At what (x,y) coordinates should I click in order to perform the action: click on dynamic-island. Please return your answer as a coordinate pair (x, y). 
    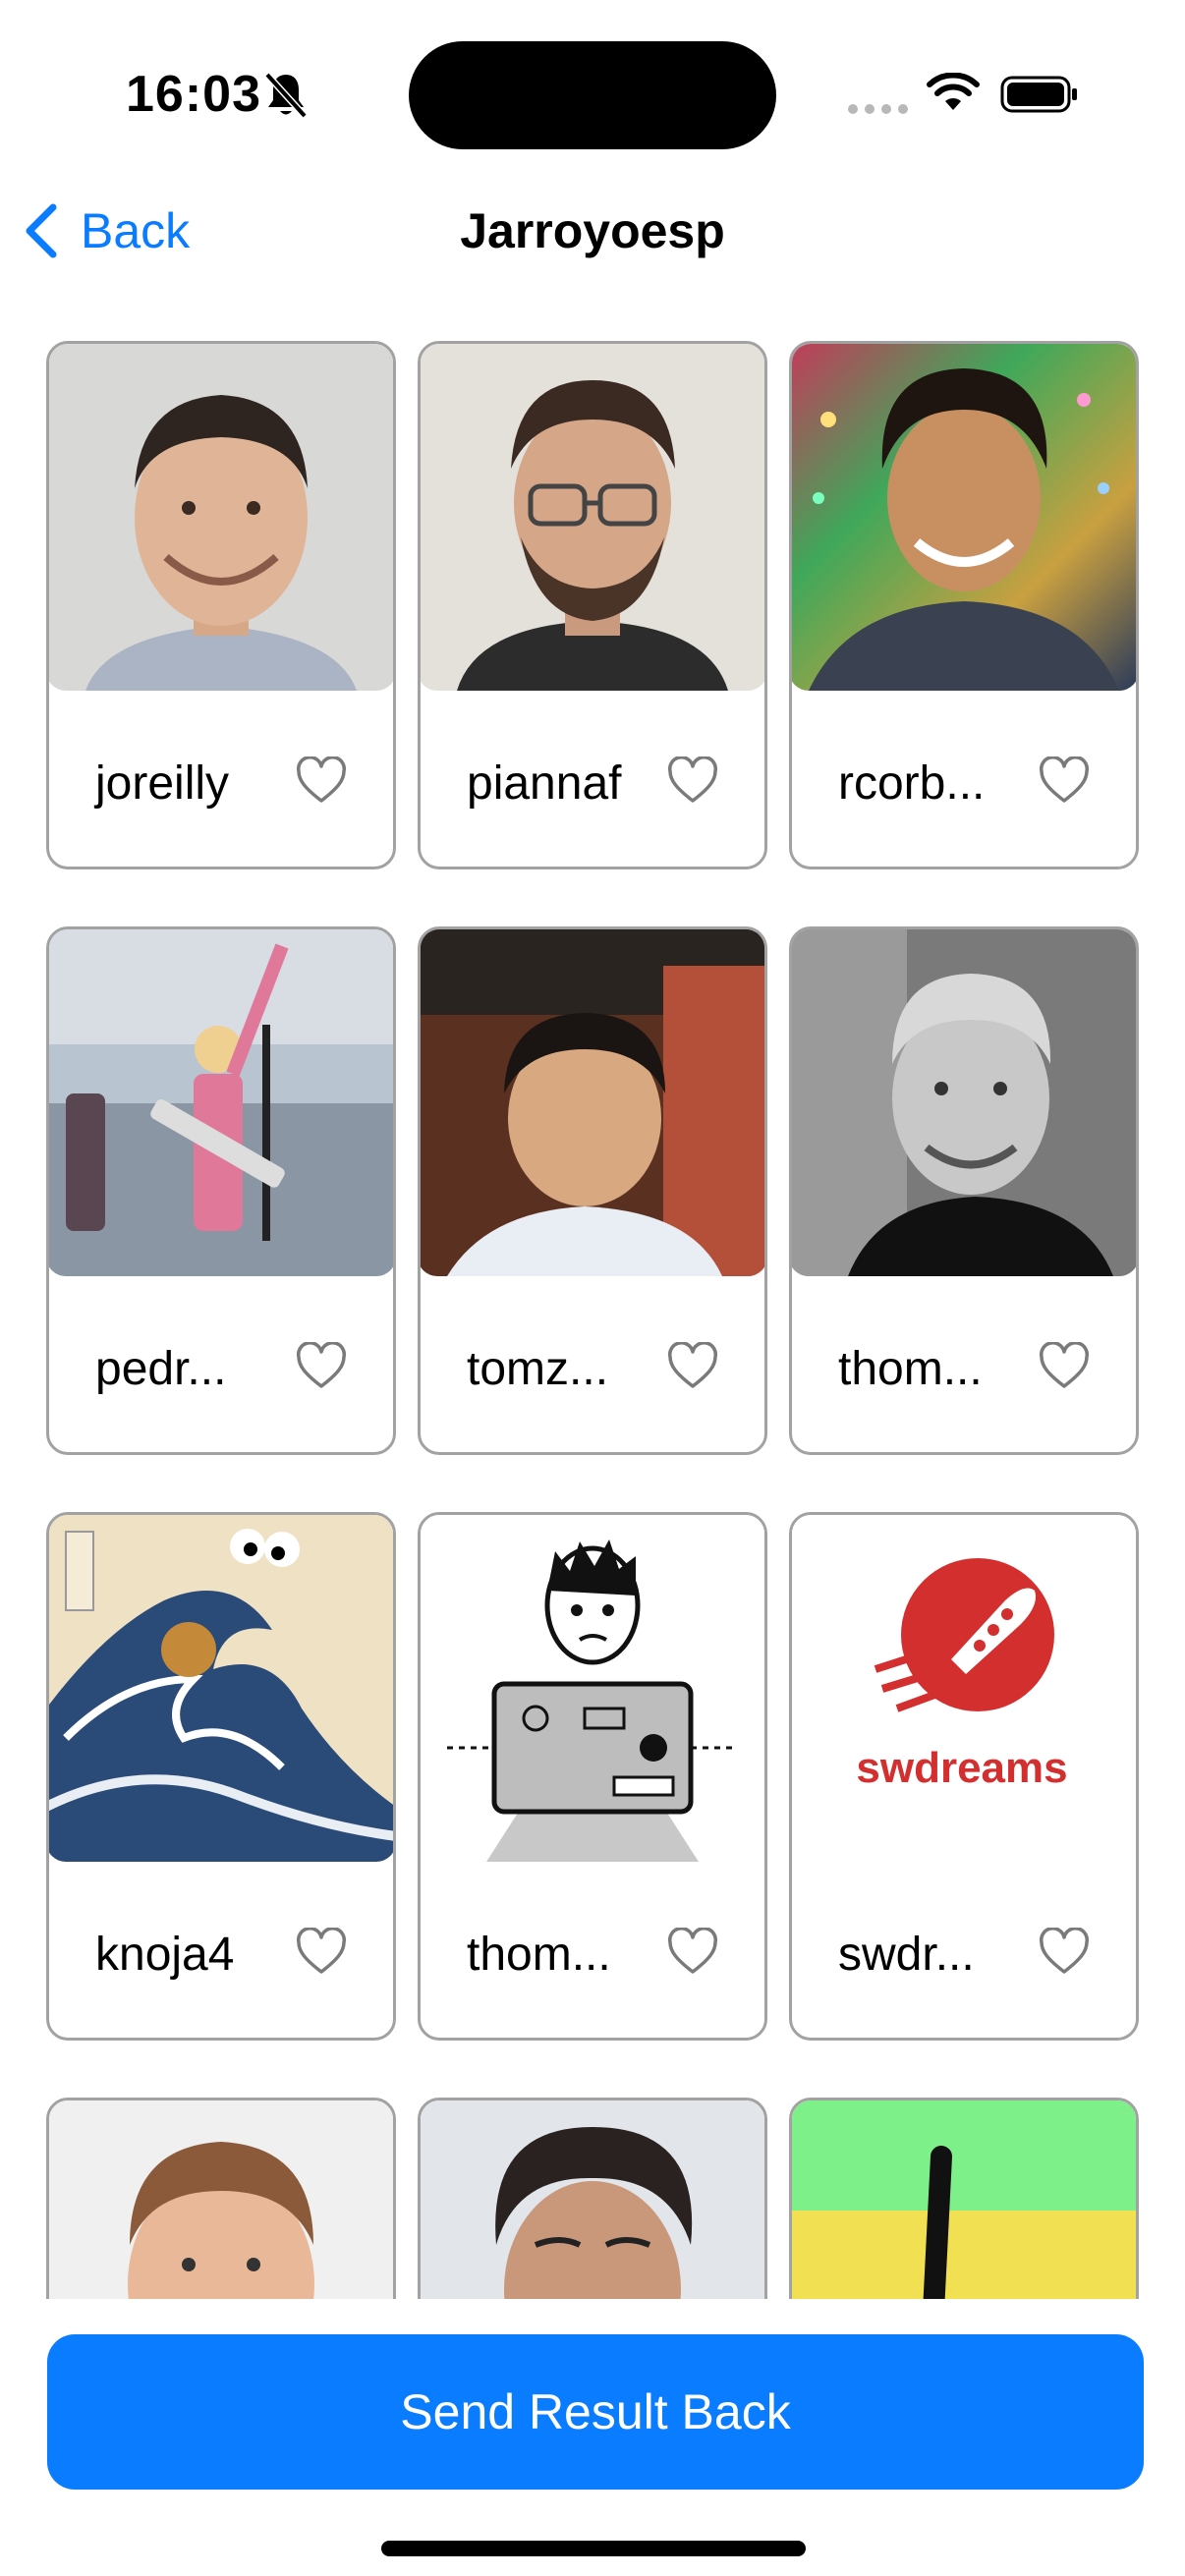
    Looking at the image, I should click on (592, 95).